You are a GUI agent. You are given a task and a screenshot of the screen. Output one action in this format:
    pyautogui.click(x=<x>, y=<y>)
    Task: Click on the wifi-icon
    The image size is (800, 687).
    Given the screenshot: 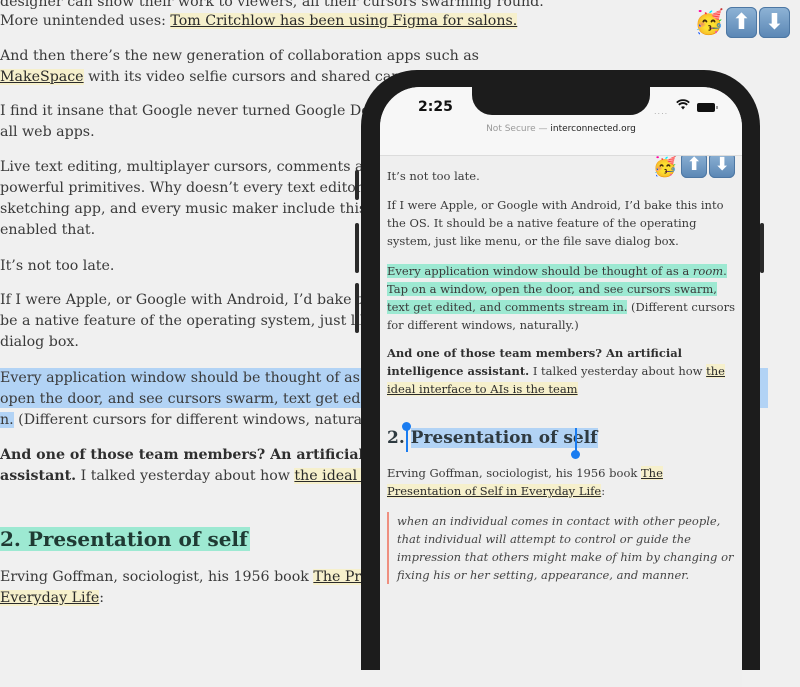 What is the action you would take?
    pyautogui.click(x=683, y=106)
    